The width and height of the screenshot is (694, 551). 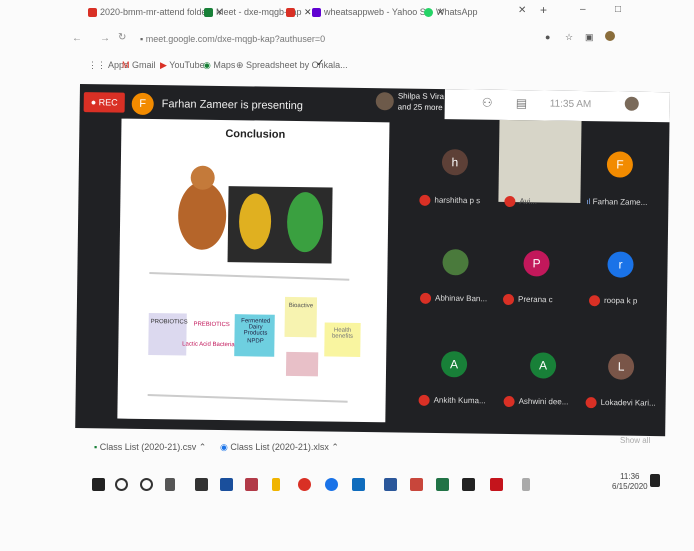 I want to click on search-icon, so click(x=121, y=484).